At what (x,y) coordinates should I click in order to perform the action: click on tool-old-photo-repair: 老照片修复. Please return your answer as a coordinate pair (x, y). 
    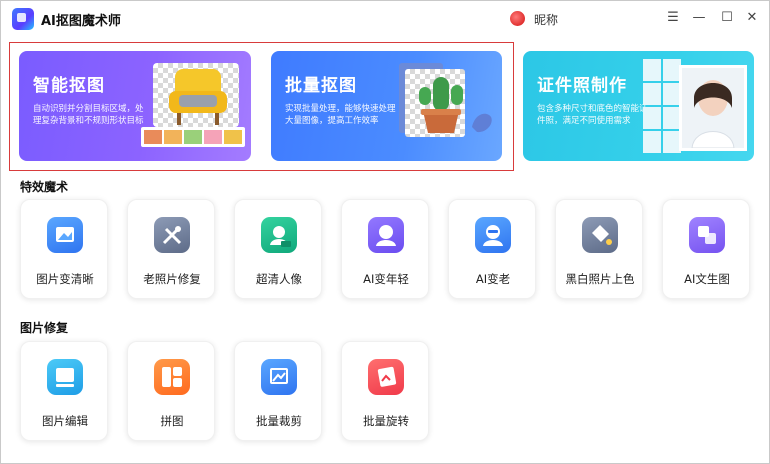
    Looking at the image, I should click on (171, 249).